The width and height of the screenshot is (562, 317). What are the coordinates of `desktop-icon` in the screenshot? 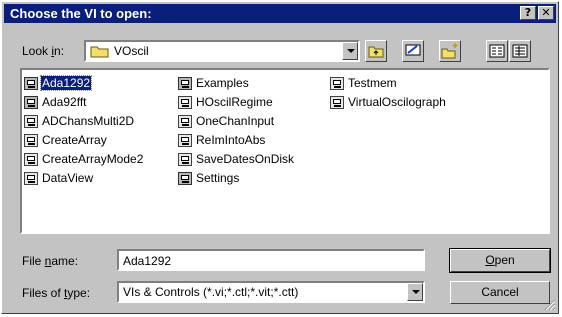 It's located at (413, 50).